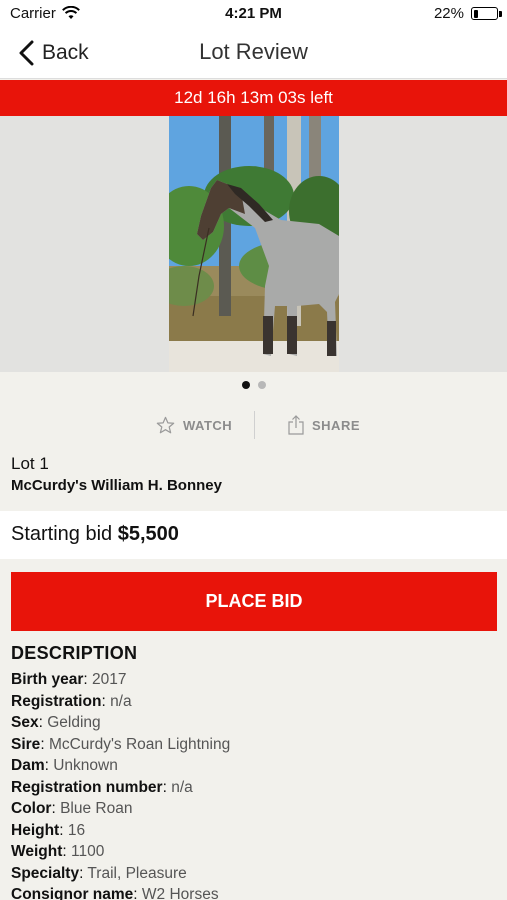 The height and width of the screenshot is (900, 507). I want to click on lot-number: Lot 1, so click(30, 463).